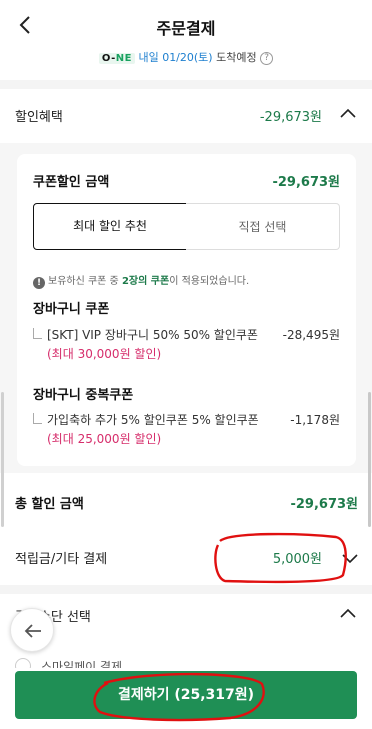  Describe the element at coordinates (116, 58) in the screenshot. I see `one-logo: O-NE` at that location.